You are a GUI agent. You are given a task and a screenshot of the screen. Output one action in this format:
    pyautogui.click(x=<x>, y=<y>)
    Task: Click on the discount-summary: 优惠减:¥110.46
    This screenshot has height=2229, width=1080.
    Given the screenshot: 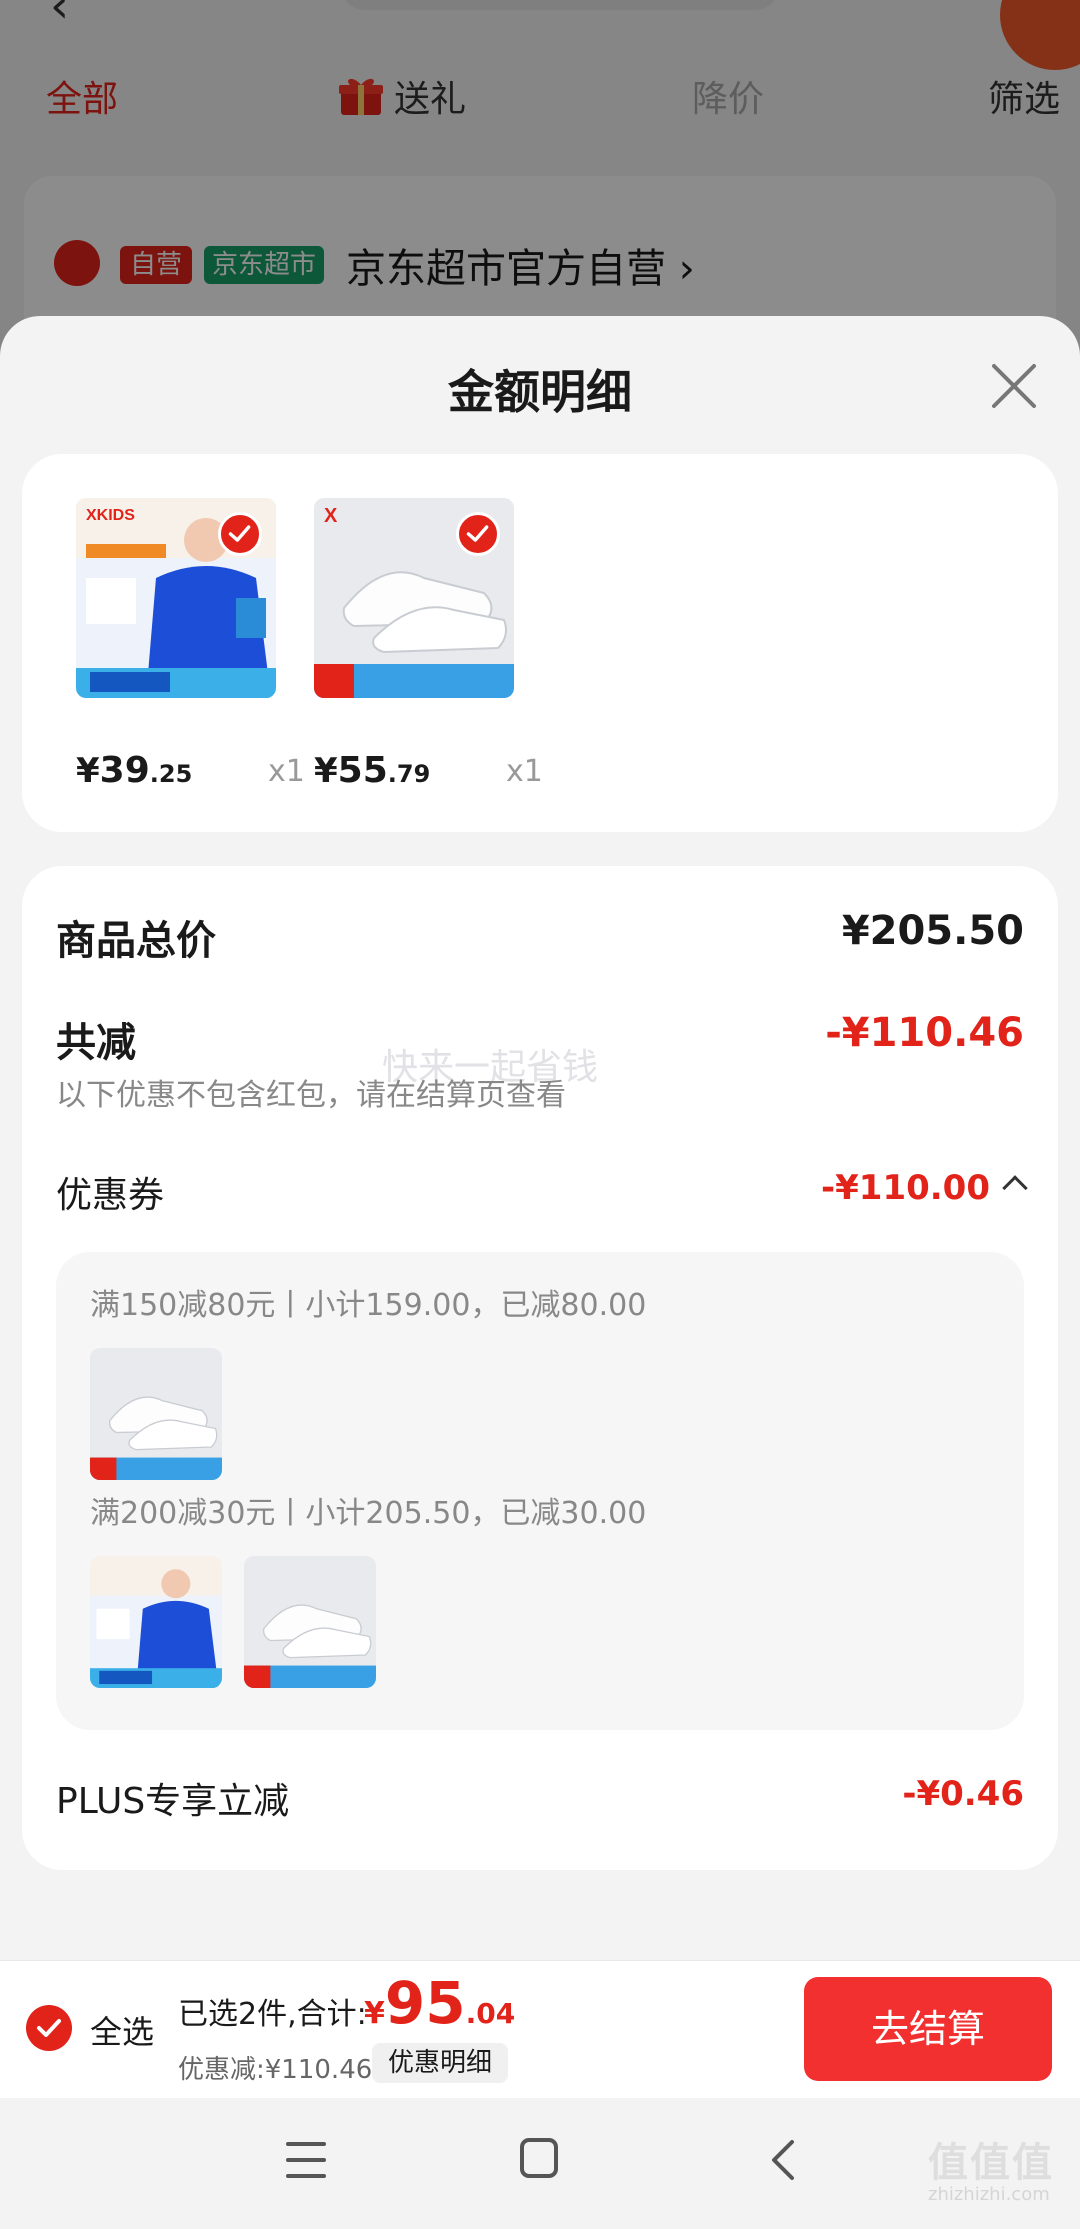 What is the action you would take?
    pyautogui.click(x=275, y=2070)
    